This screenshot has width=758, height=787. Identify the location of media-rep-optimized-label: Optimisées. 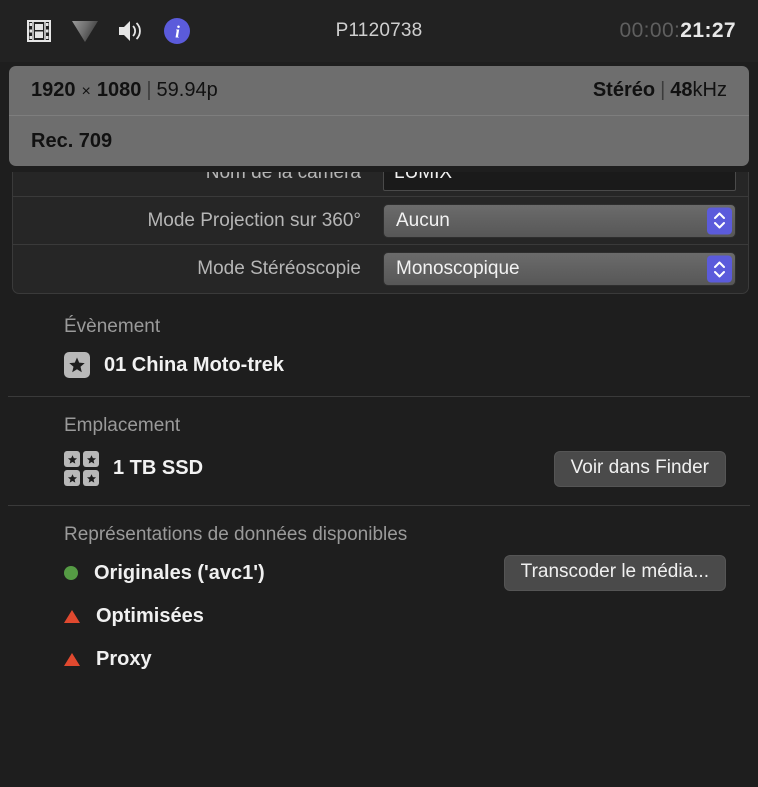
(150, 615).